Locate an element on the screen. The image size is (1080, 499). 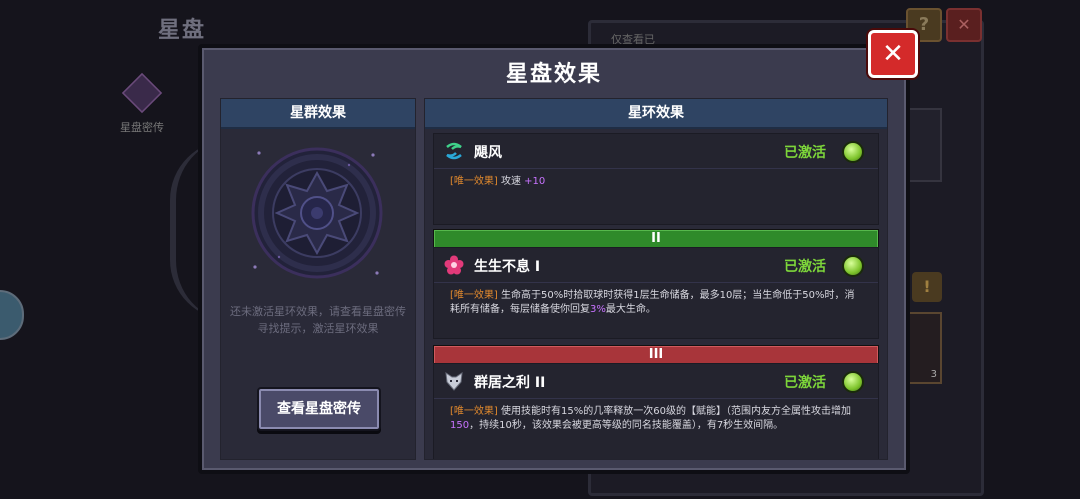
effect-name: 群居之利 II is located at coordinates (510, 383).